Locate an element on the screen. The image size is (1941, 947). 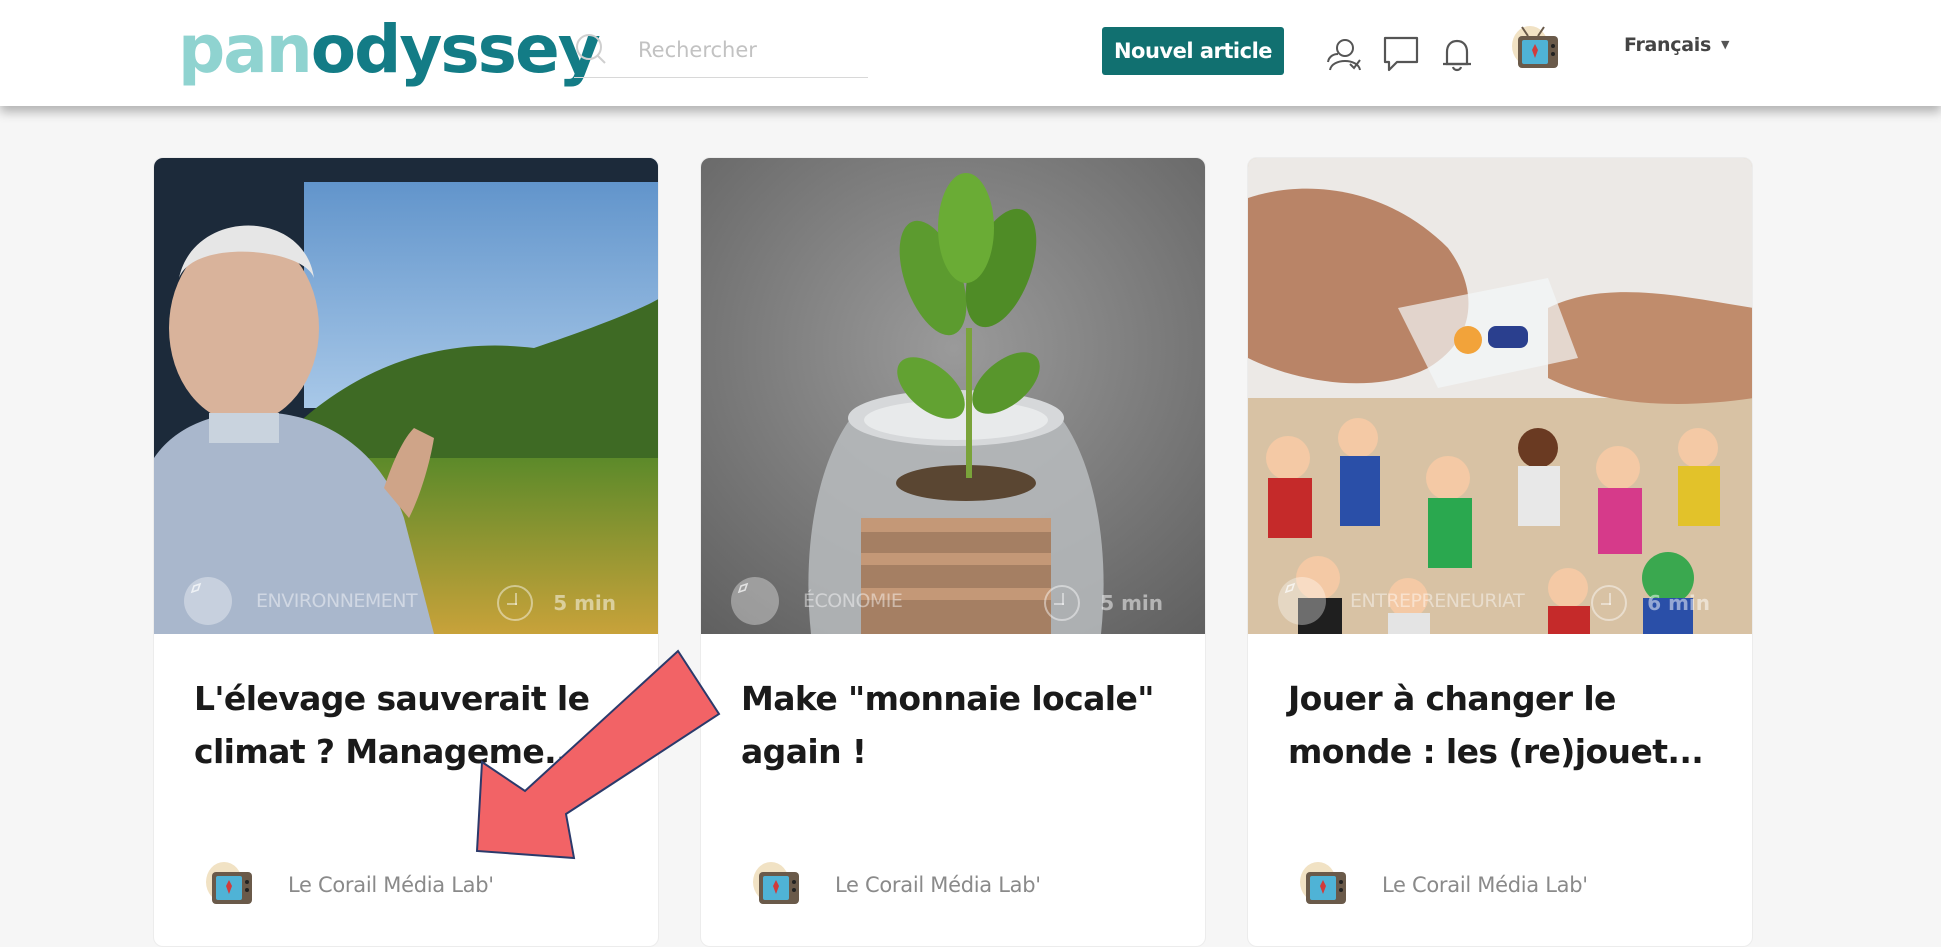
panodyssey-logo: panodyssey is located at coordinates (389, 50).